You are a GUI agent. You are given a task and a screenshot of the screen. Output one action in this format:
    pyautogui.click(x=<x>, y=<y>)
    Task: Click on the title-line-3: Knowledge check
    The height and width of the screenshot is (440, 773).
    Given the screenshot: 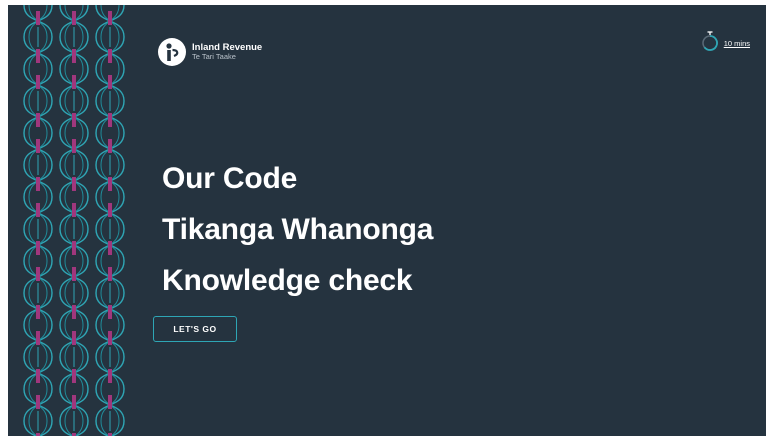 What is the action you would take?
    pyautogui.click(x=287, y=280)
    